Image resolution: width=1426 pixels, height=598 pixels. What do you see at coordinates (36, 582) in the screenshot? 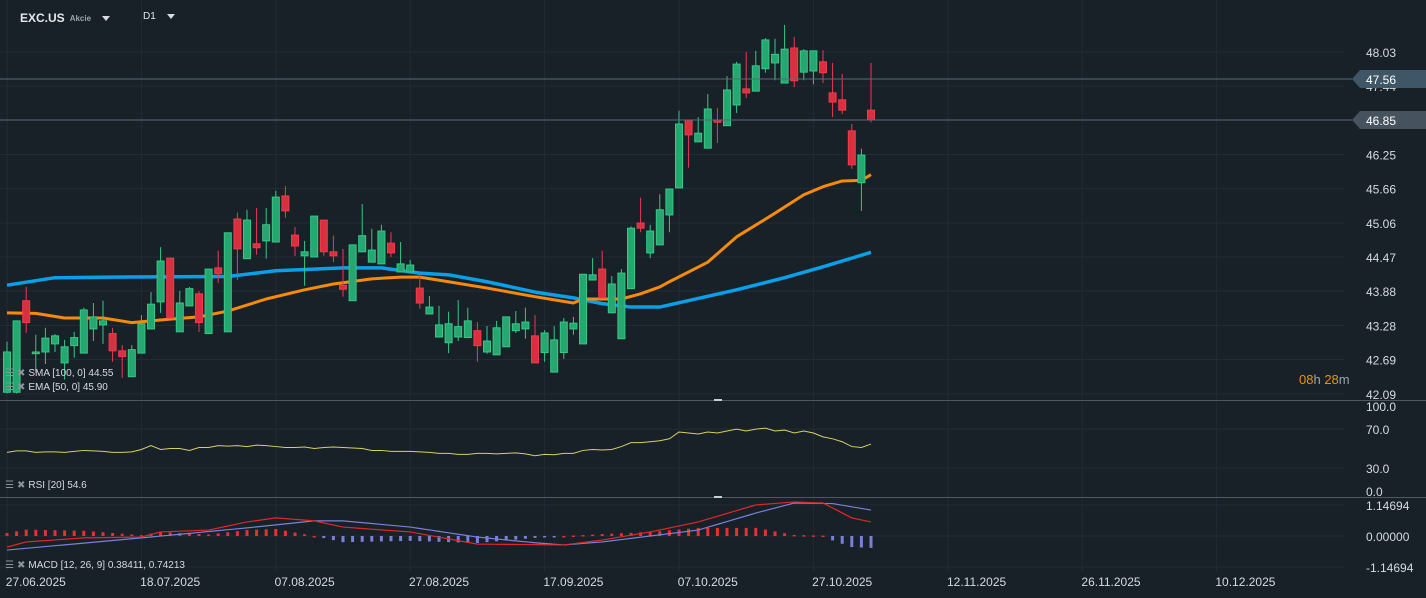
I see `date-tick-label: 27.06.2025` at bounding box center [36, 582].